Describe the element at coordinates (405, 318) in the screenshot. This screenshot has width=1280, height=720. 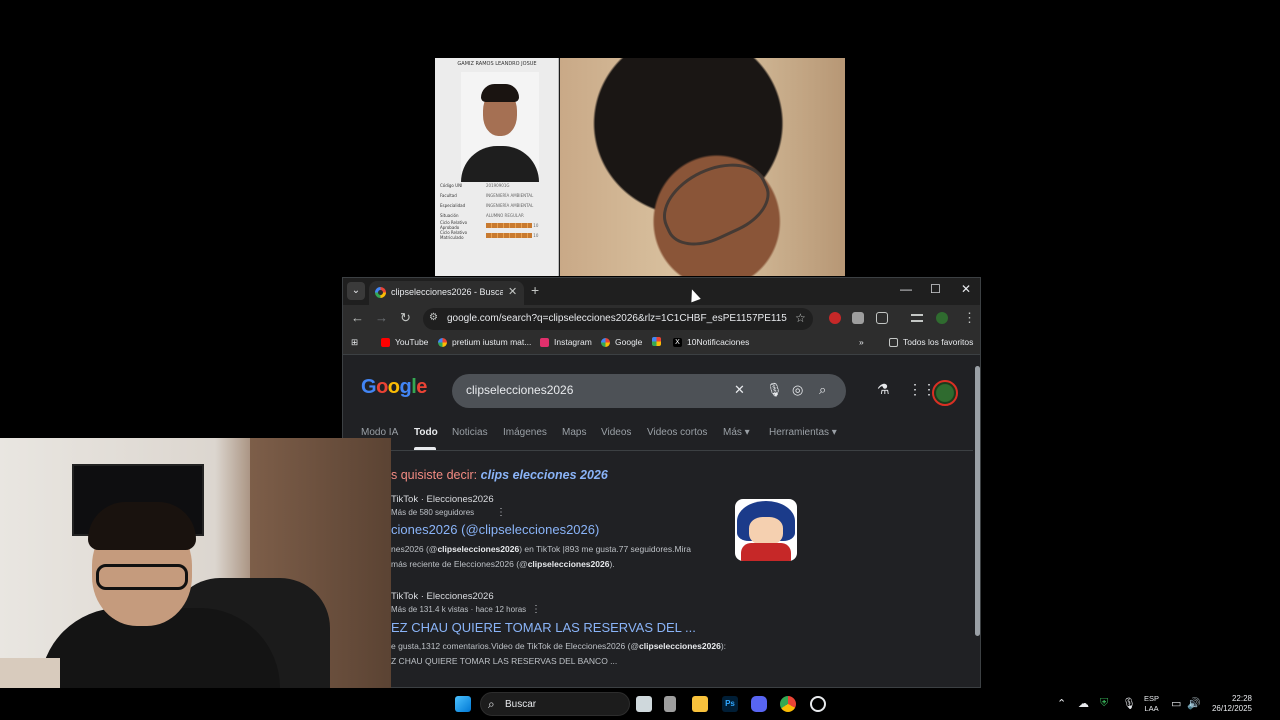
I see `reload-icon: ↻` at that location.